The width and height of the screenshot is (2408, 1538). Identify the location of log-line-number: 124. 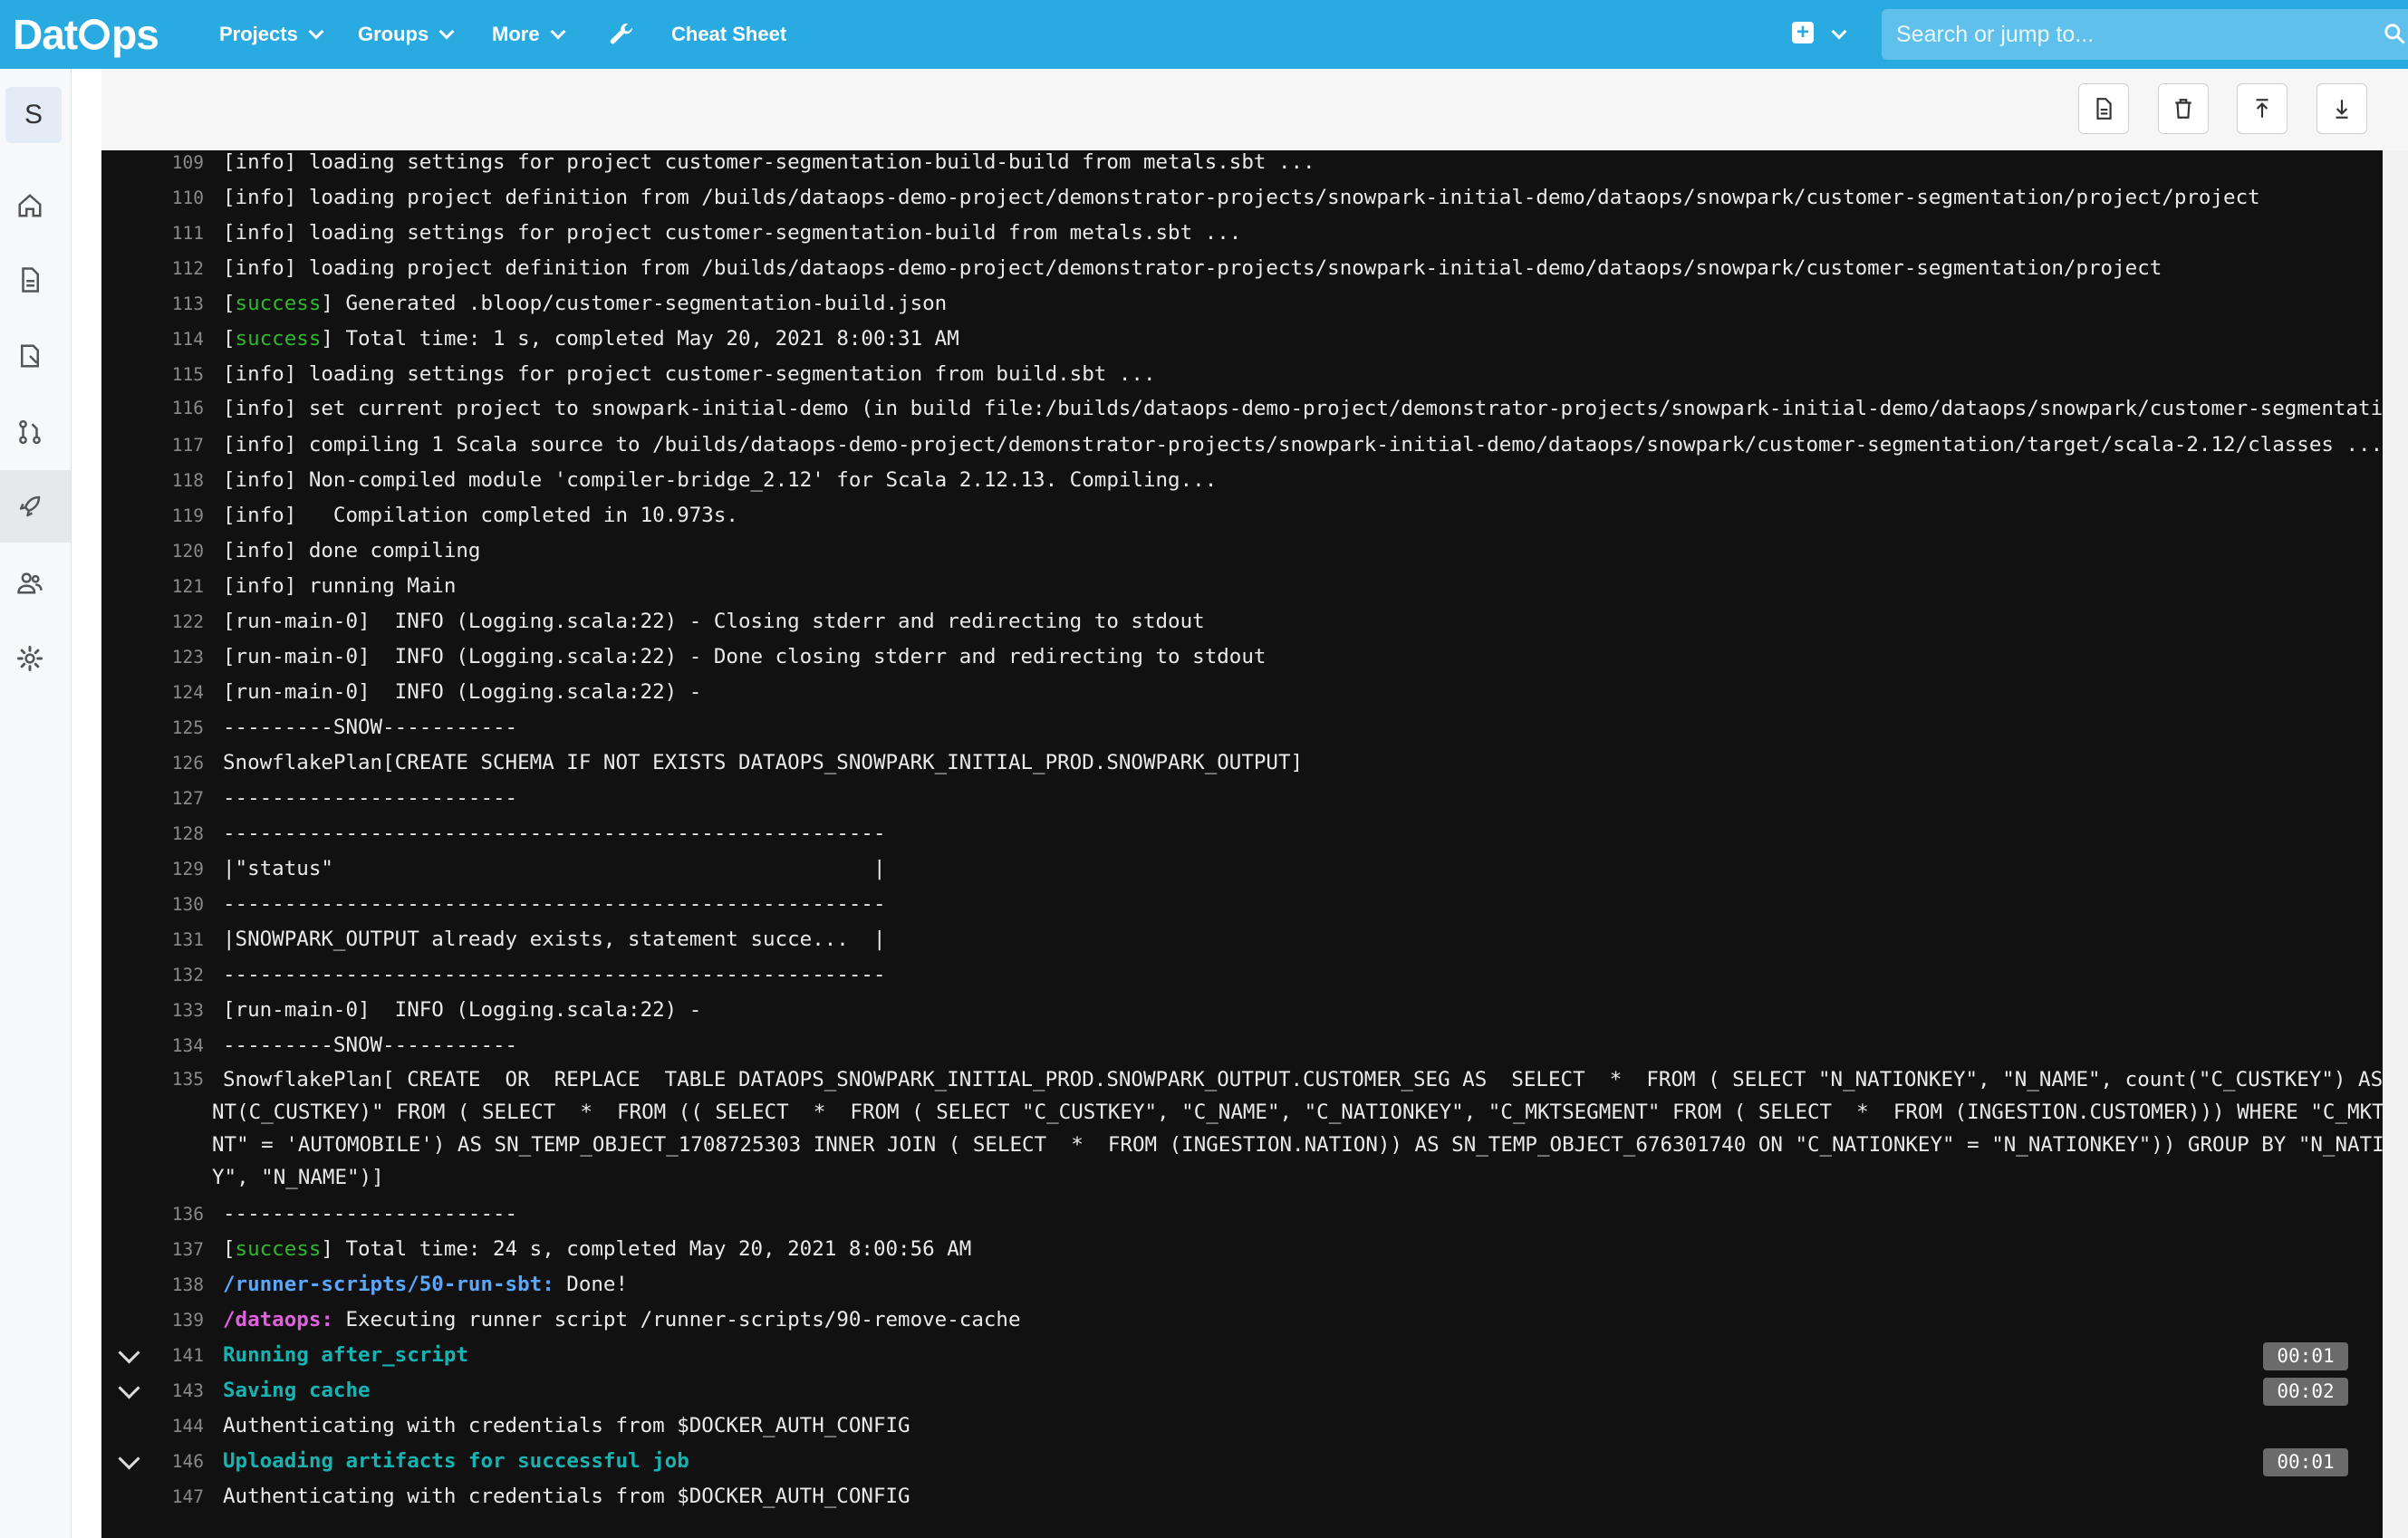
(152, 692).